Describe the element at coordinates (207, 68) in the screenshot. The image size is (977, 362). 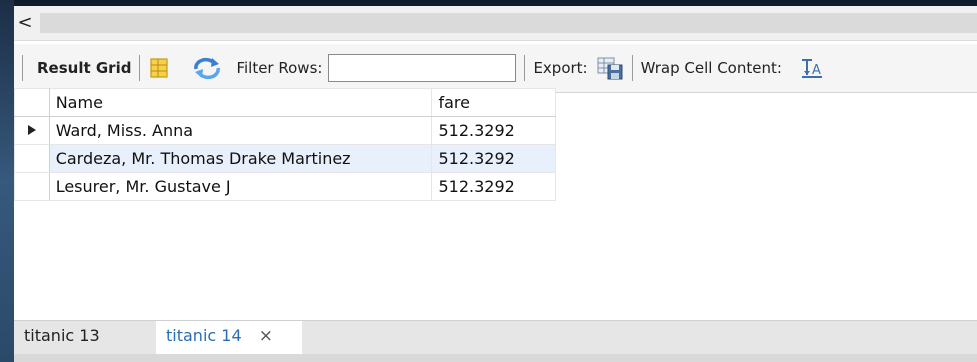
I see `refresh-icon` at that location.